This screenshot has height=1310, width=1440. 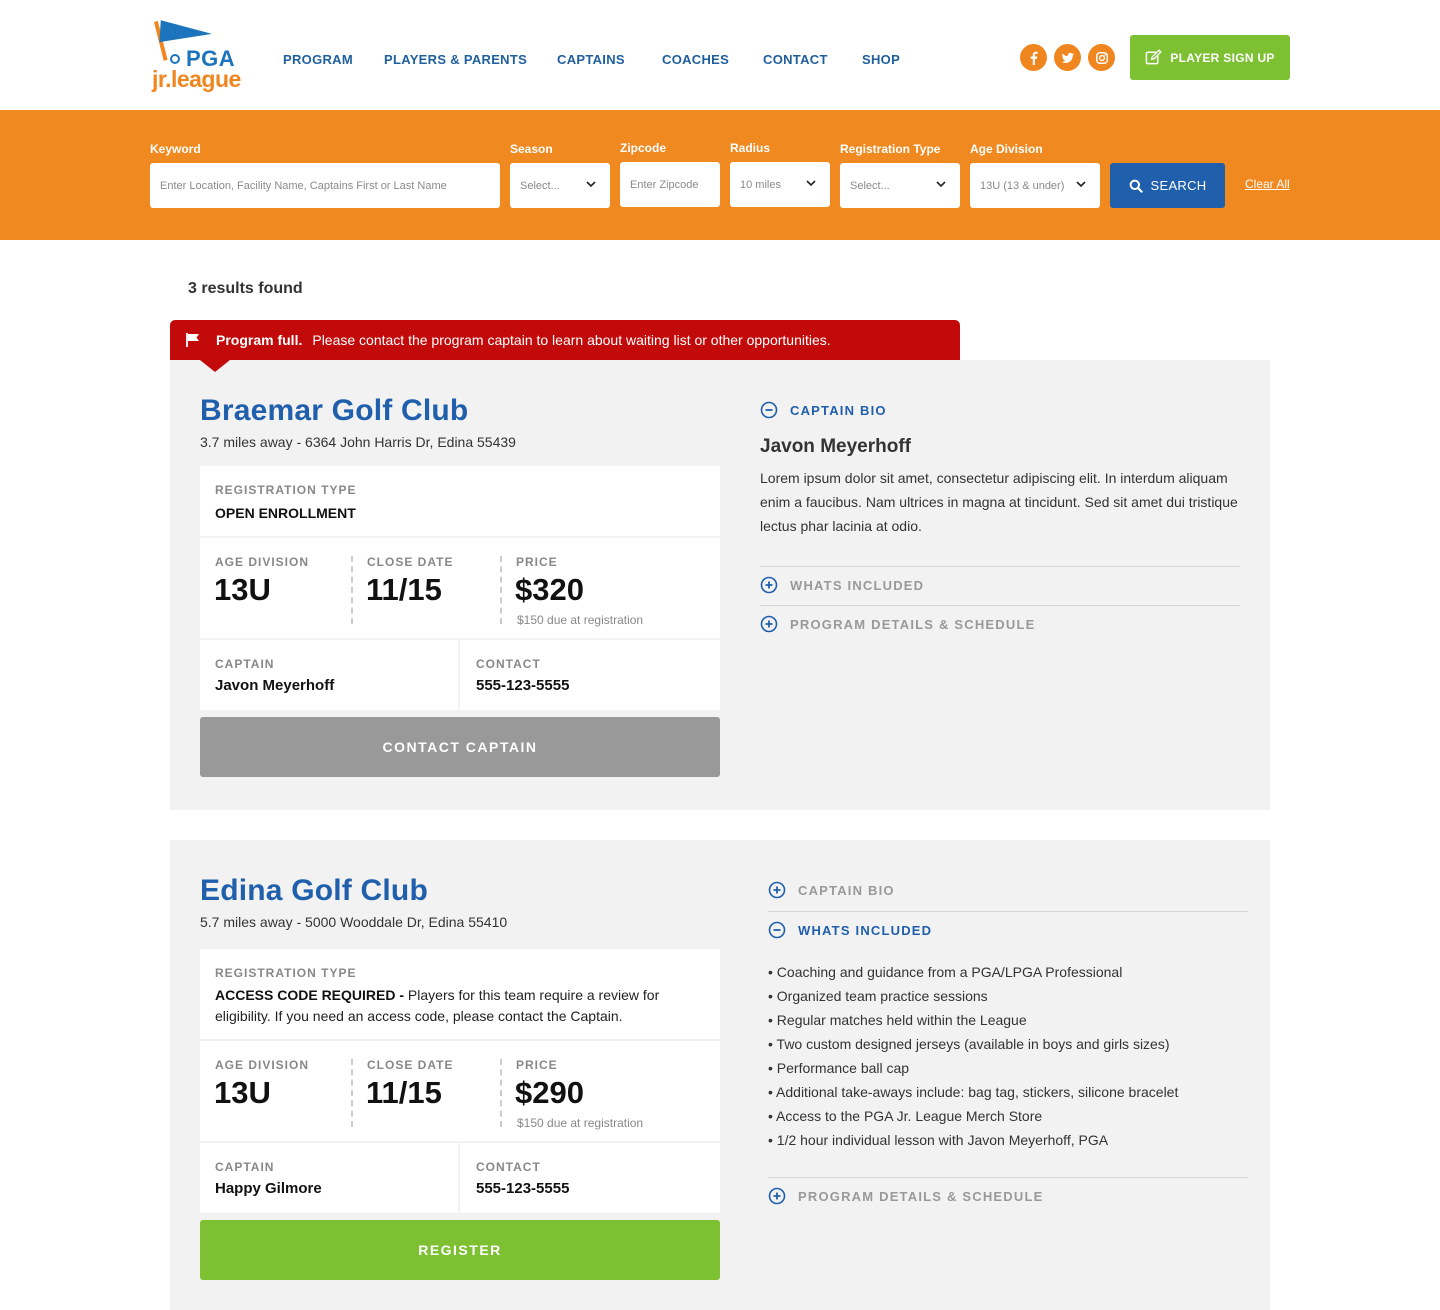 I want to click on notice-pointer, so click(x=215, y=366).